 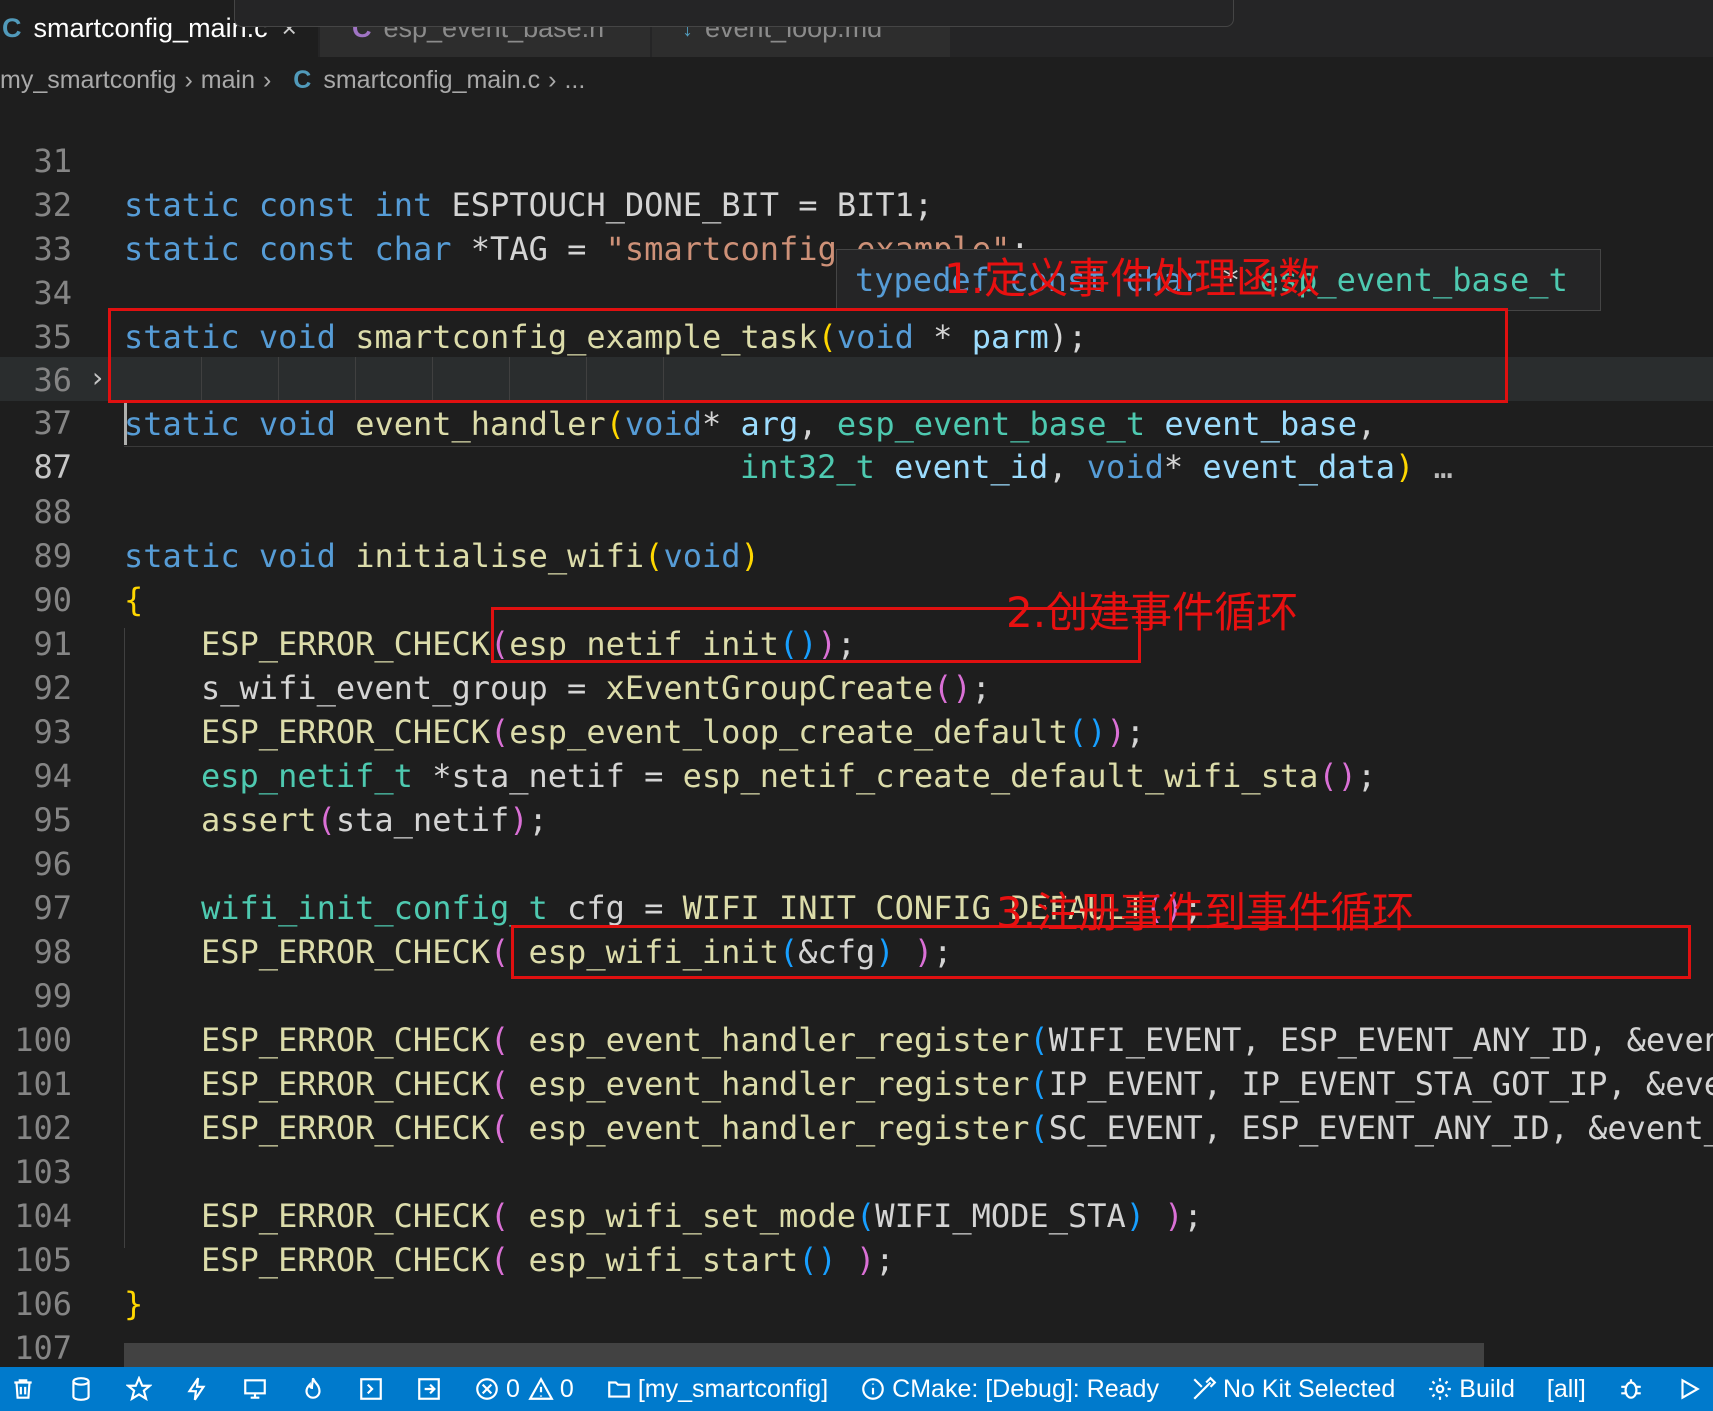 I want to click on database-icon, so click(x=81, y=1389).